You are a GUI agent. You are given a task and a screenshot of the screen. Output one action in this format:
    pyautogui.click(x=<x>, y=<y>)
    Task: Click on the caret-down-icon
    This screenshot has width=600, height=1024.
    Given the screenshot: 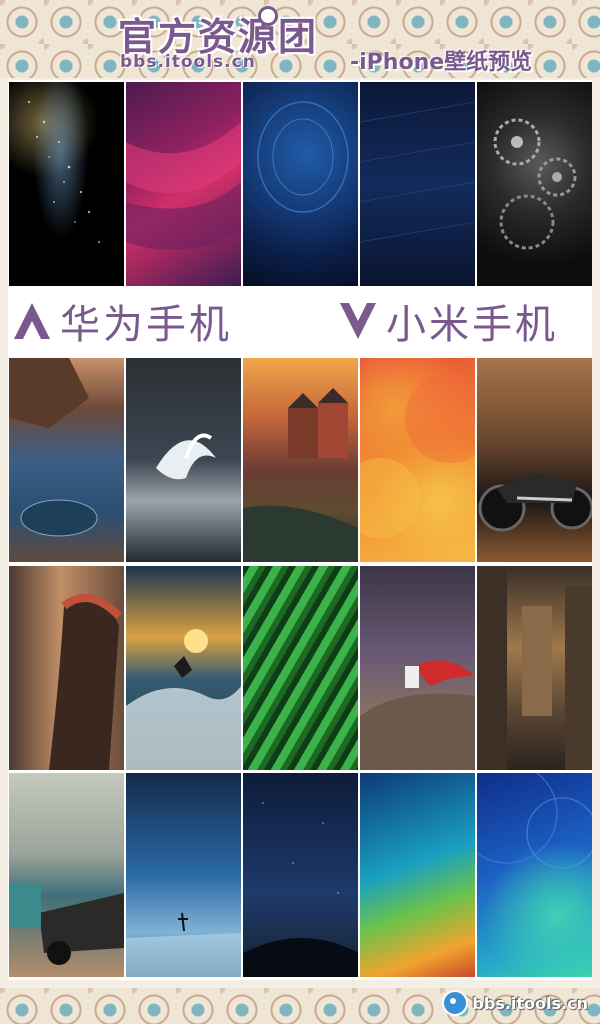 What is the action you would take?
    pyautogui.click(x=358, y=321)
    